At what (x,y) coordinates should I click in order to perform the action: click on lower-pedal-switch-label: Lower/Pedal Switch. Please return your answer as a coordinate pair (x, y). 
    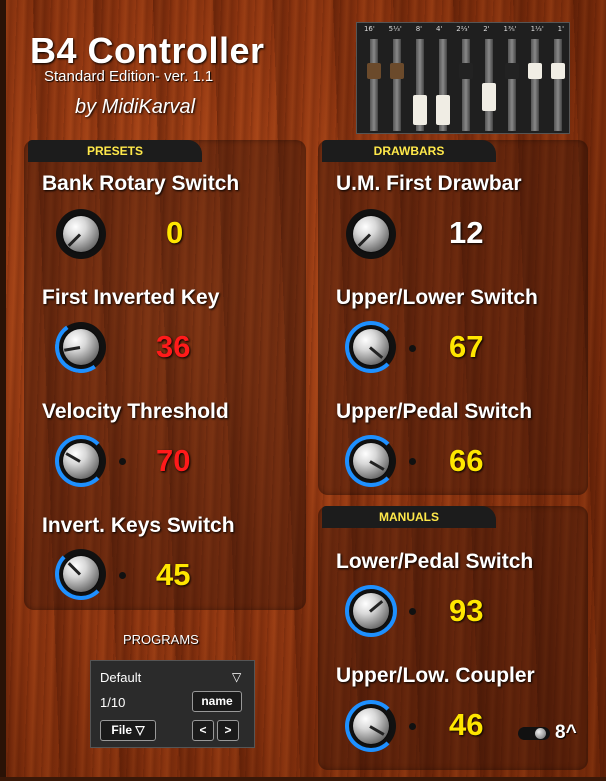
    Looking at the image, I should click on (435, 561).